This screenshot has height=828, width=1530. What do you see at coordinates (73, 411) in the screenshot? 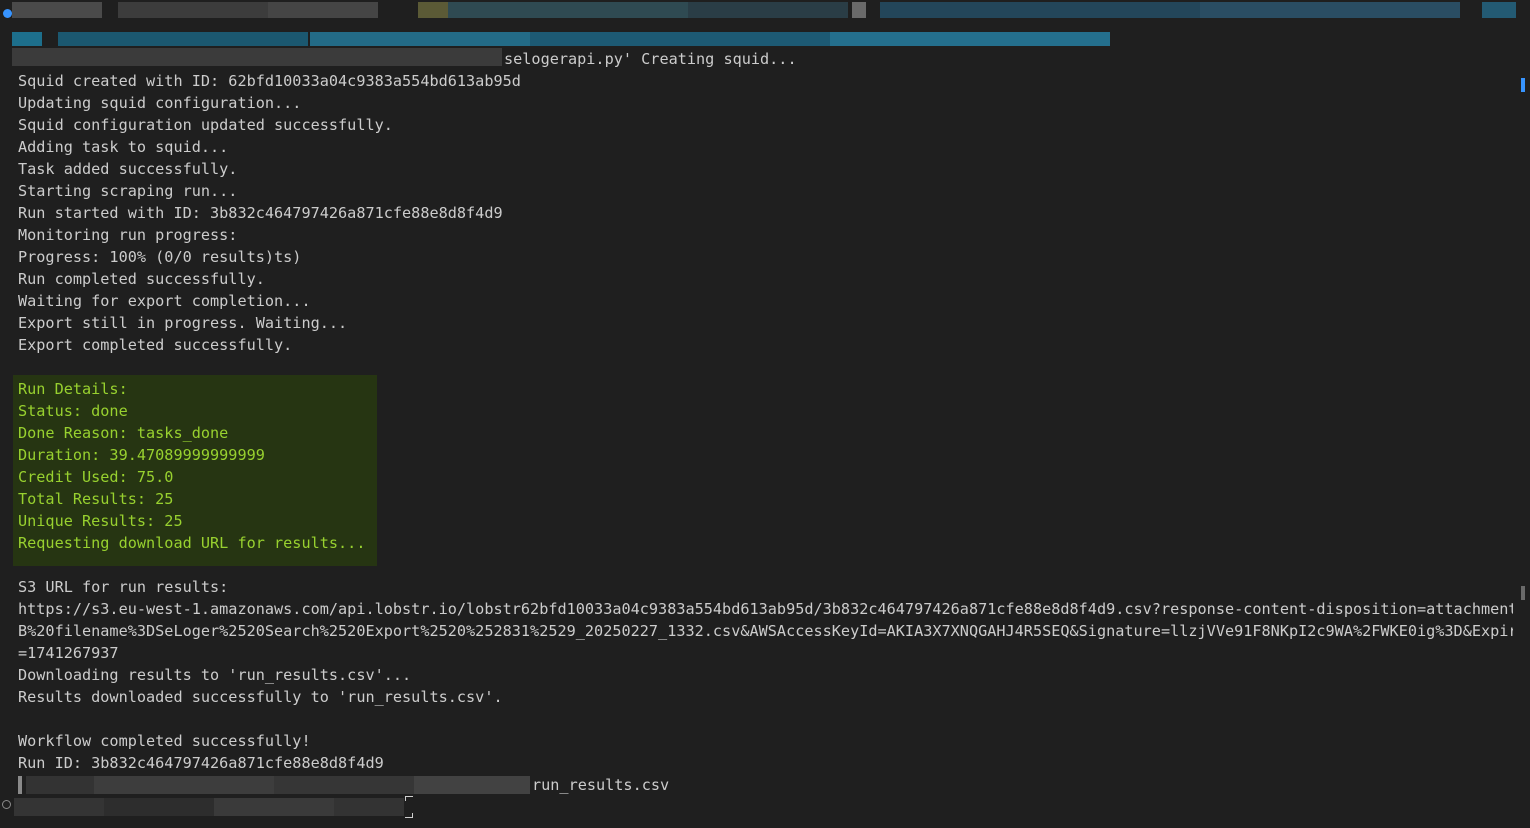
I see `run-status: Status: done` at bounding box center [73, 411].